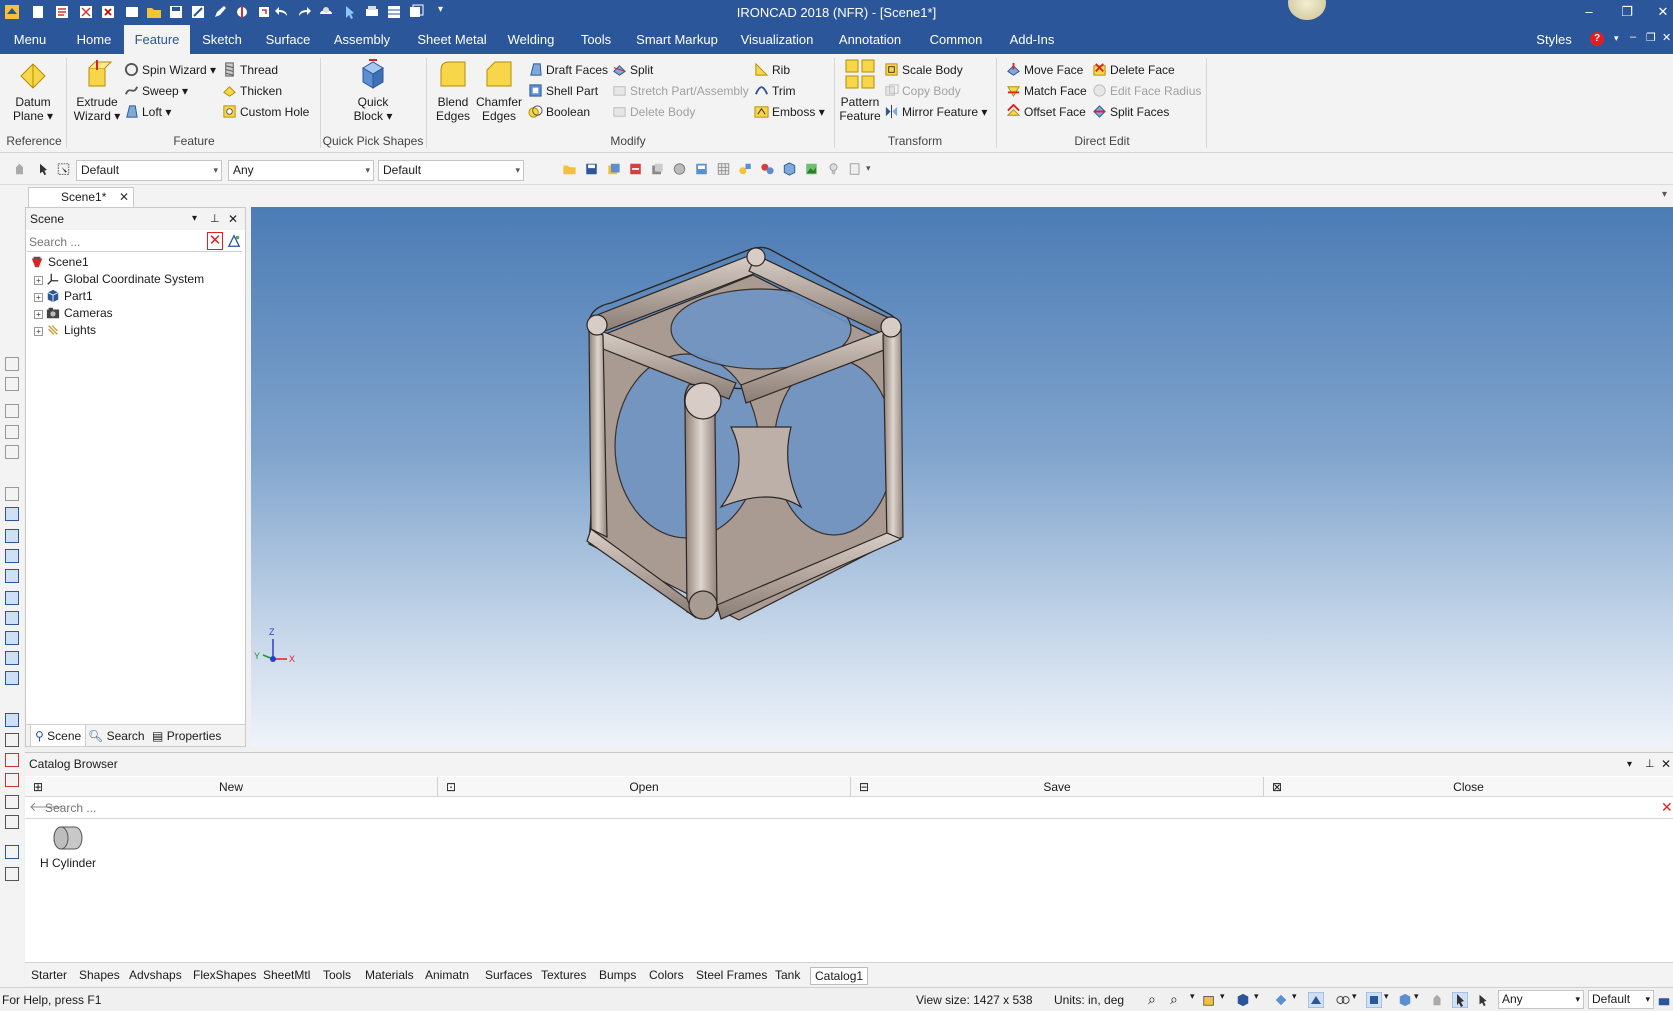 Image resolution: width=1673 pixels, height=1011 pixels. I want to click on section-icon, so click(1281, 1000).